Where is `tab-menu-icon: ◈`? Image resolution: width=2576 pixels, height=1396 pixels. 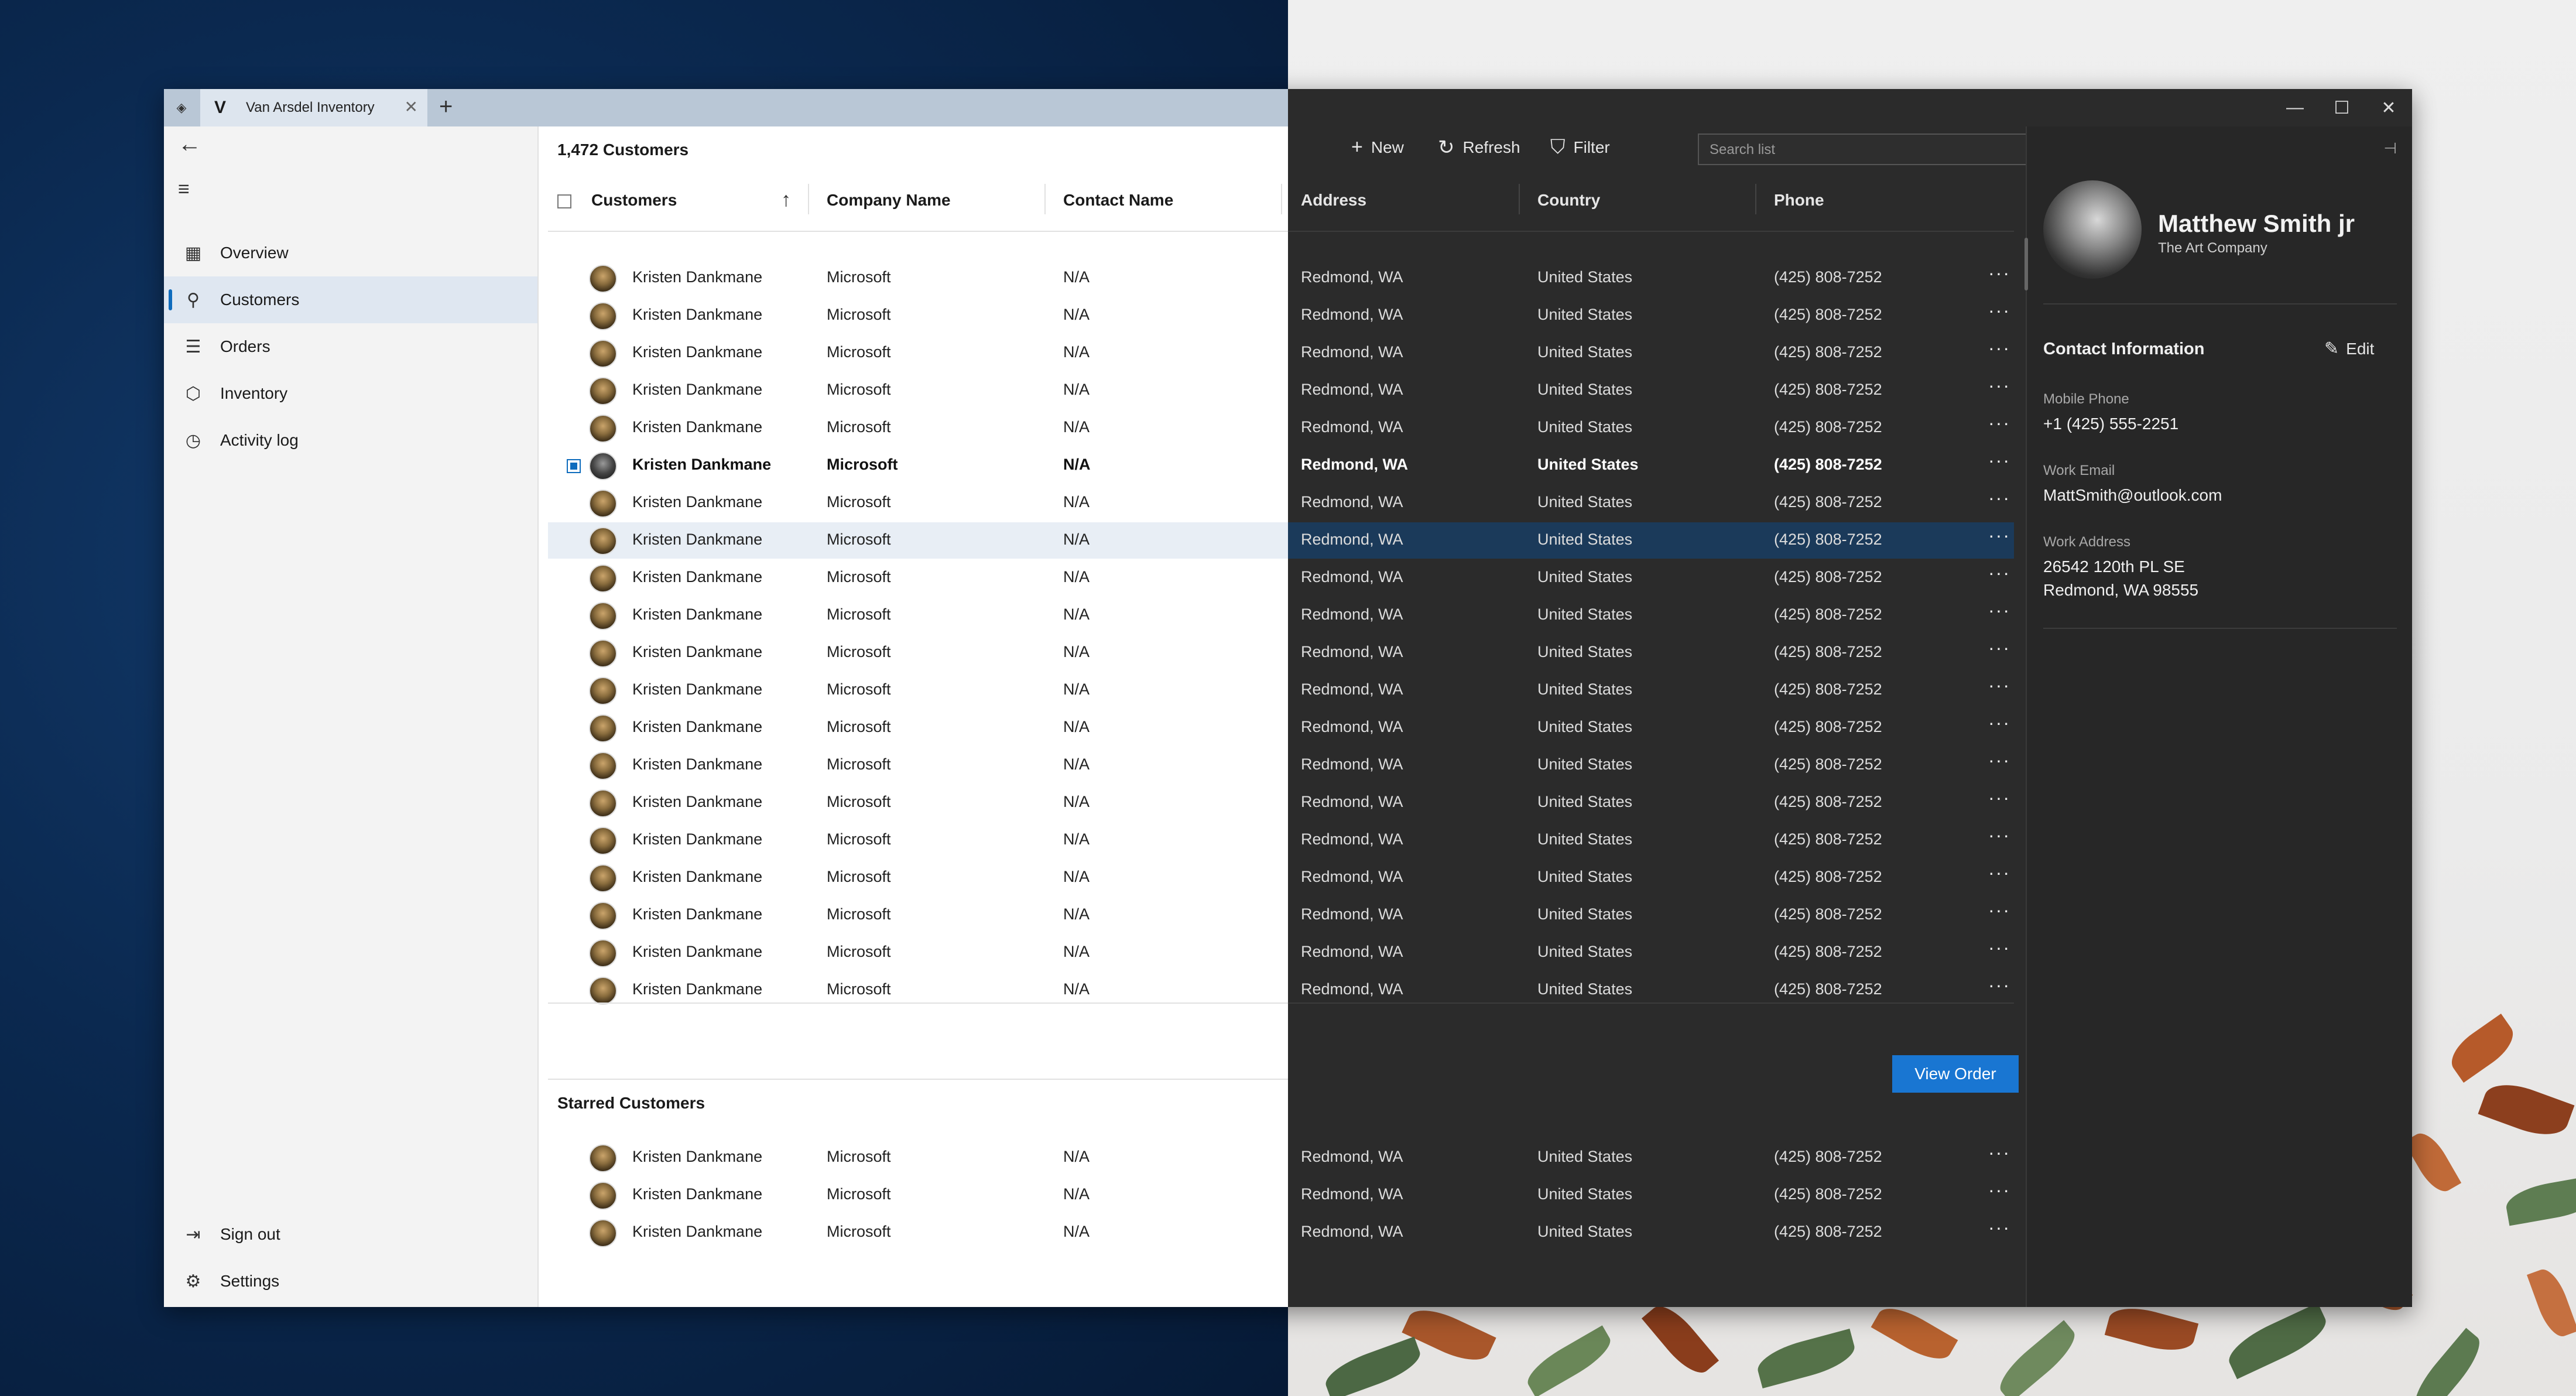
tab-menu-icon: ◈ is located at coordinates (181, 107).